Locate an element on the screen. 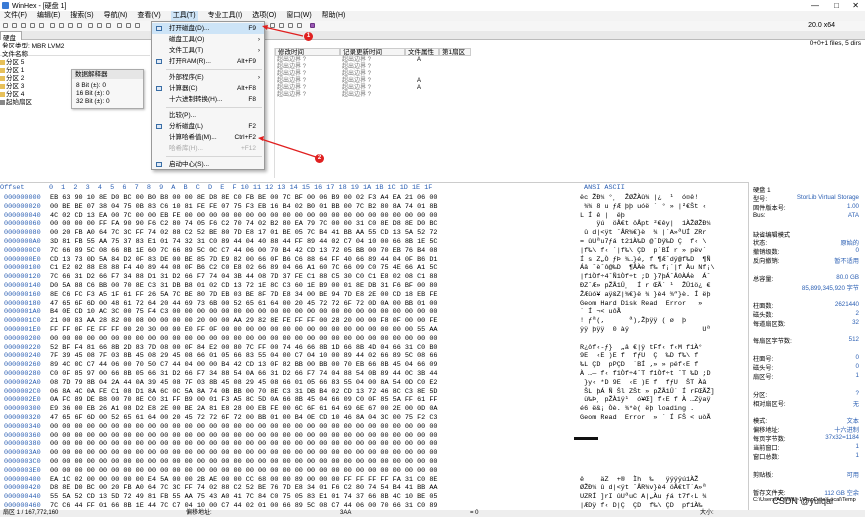  arrow-to-open-disk is located at coordinates (283, 31).